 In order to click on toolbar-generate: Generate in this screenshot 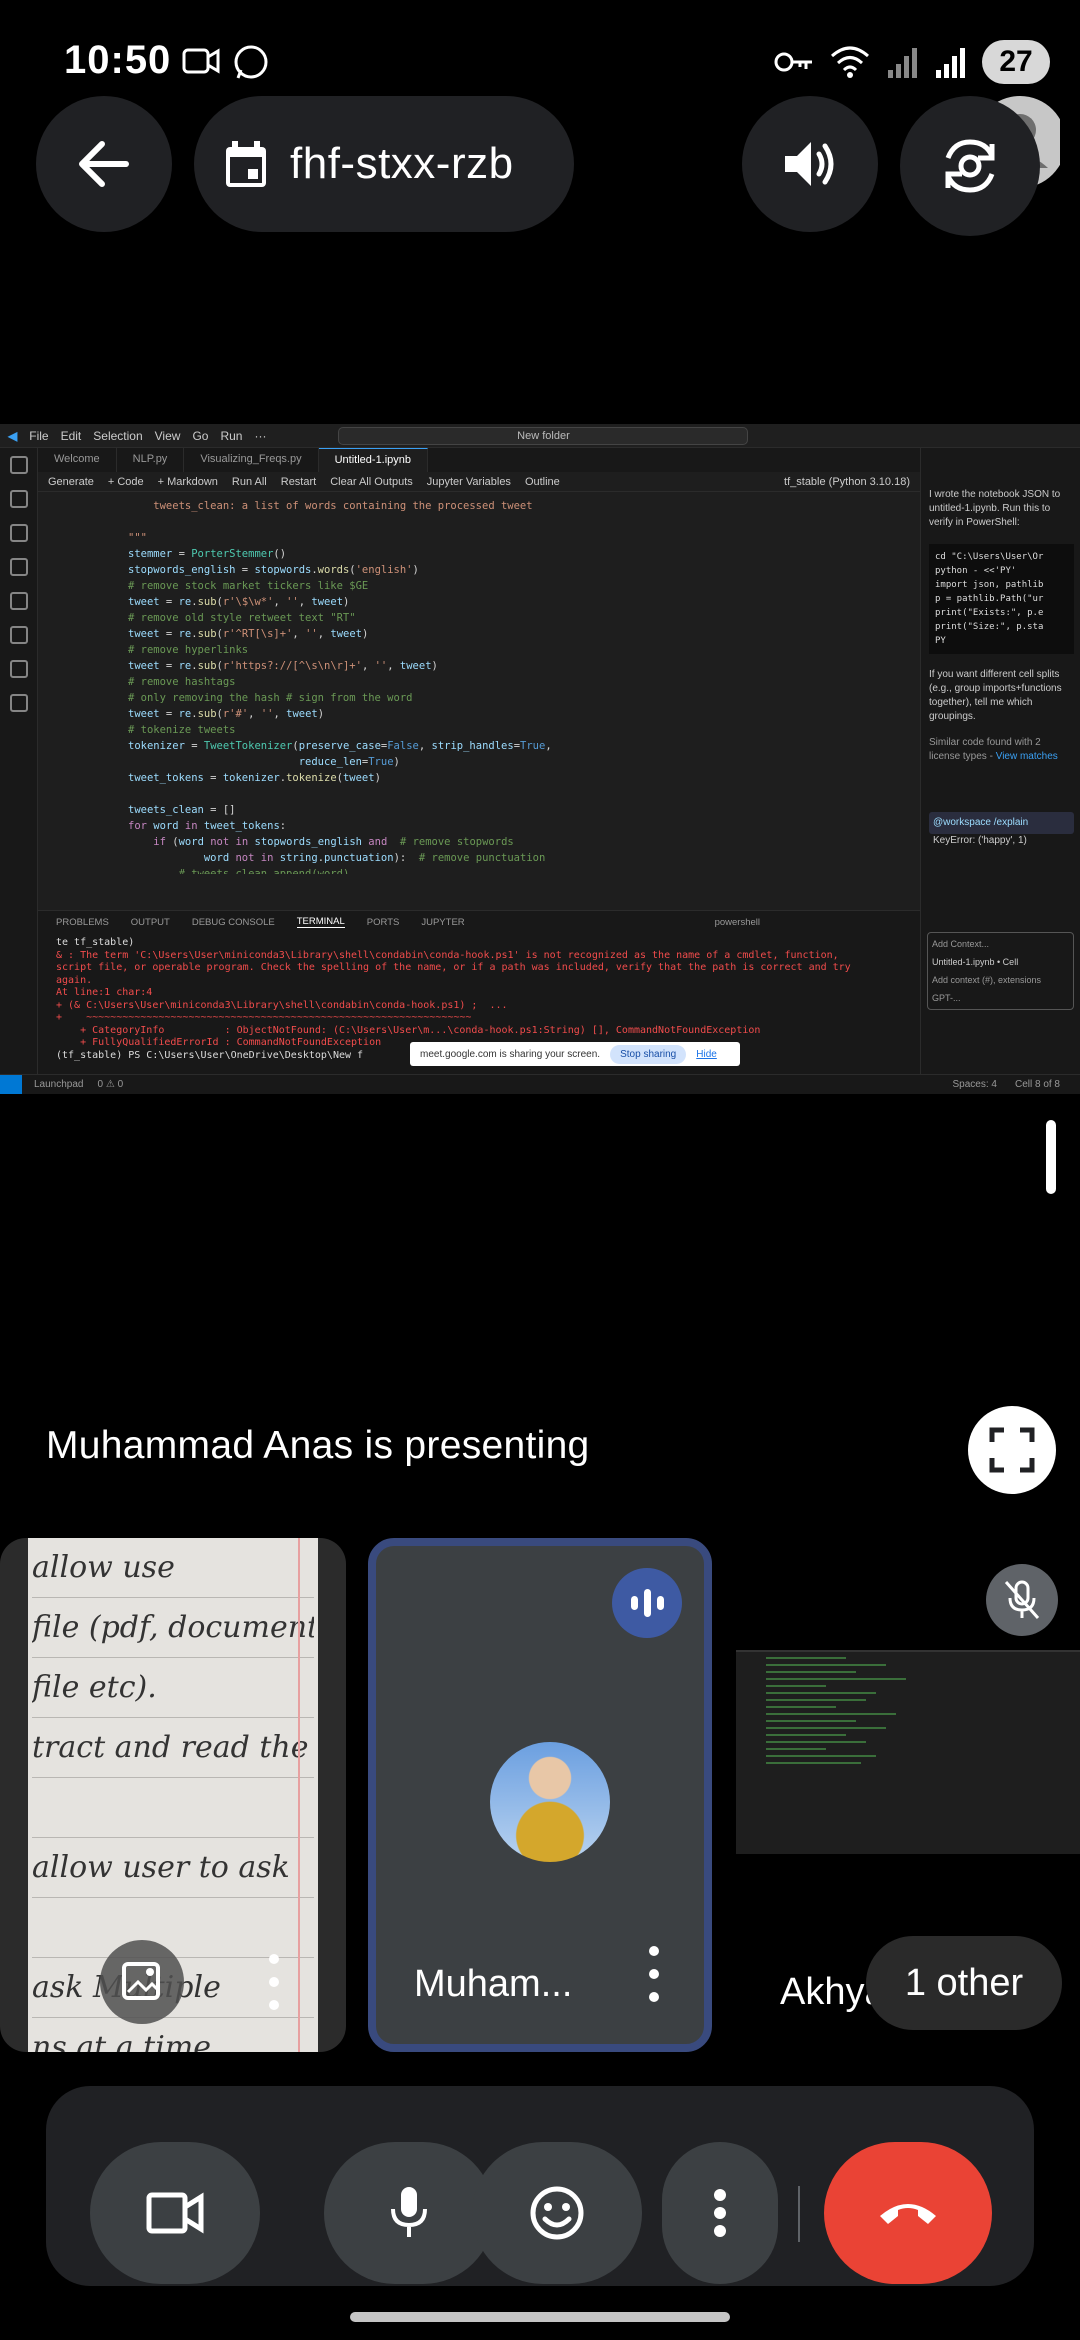, I will do `click(71, 482)`.